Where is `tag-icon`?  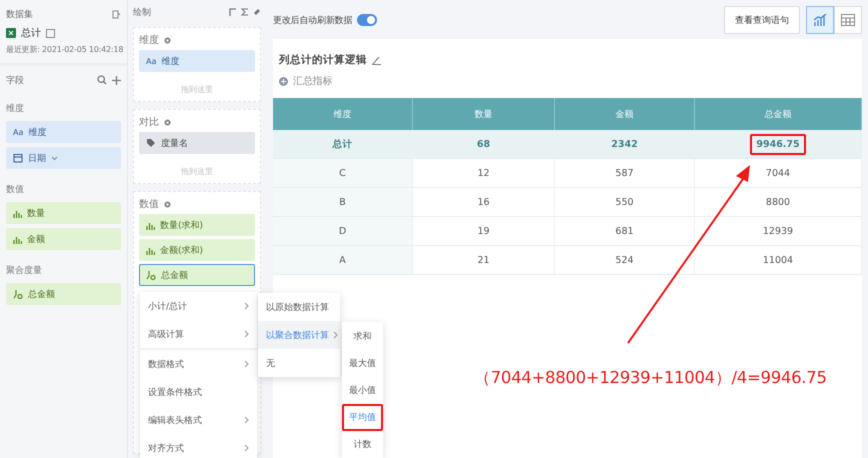 tag-icon is located at coordinates (151, 143).